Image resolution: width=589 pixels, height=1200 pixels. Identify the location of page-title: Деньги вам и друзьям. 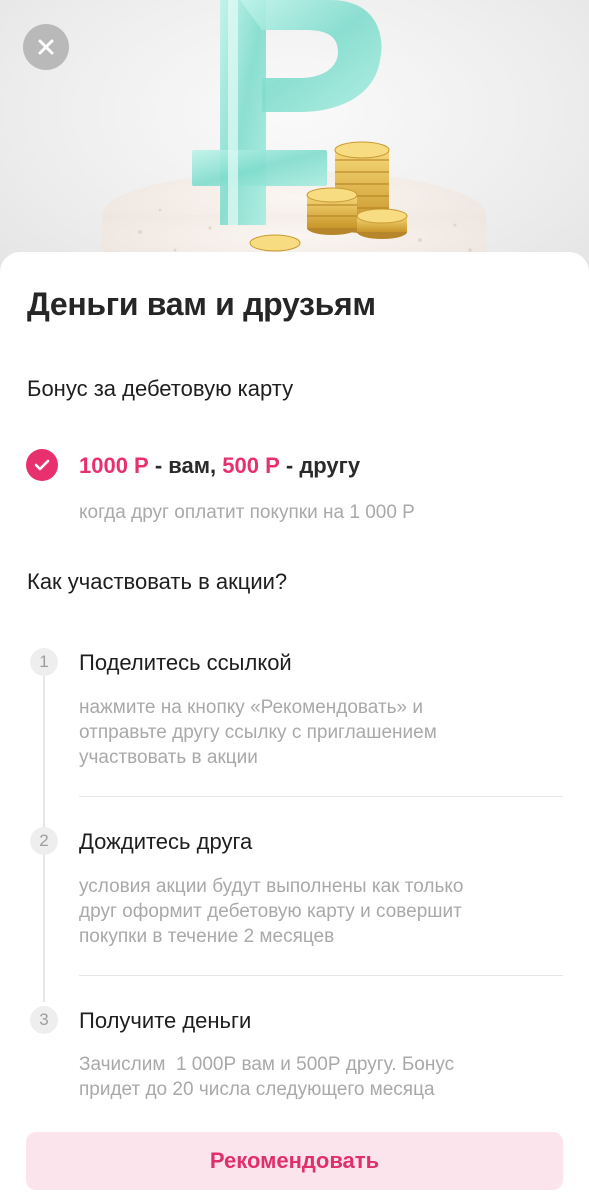
(201, 304).